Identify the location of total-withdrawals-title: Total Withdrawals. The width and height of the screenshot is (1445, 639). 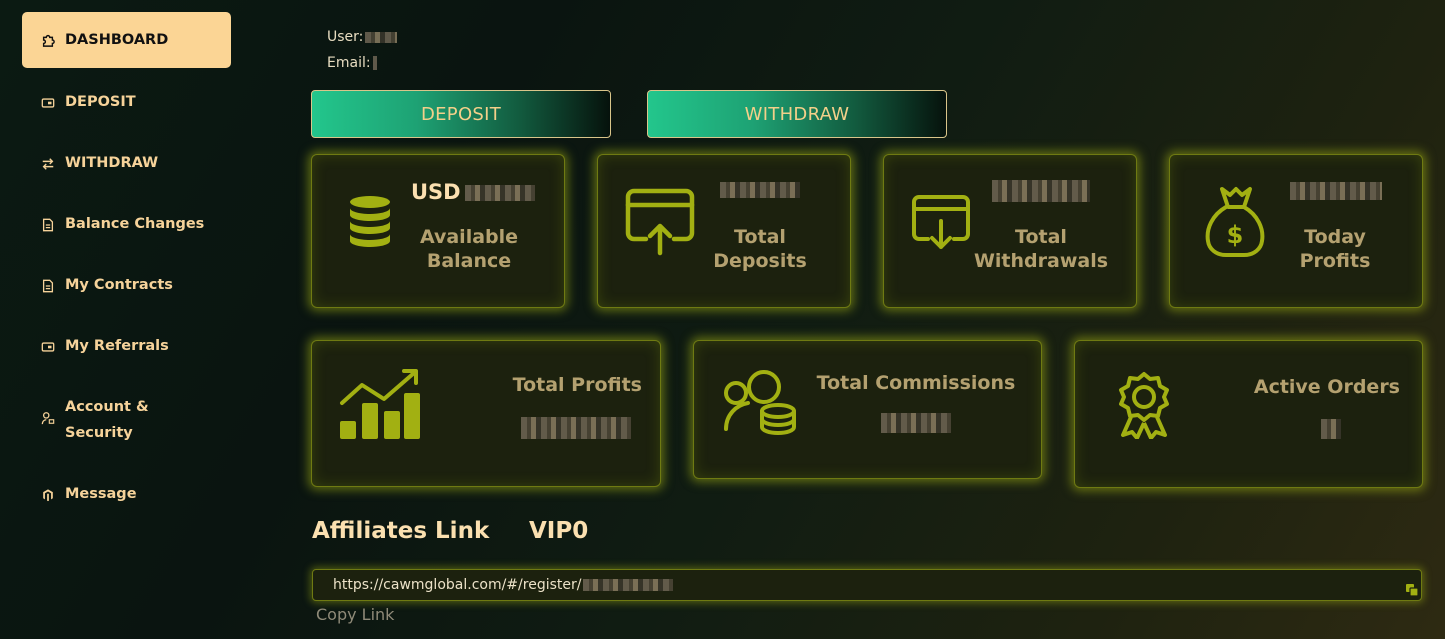
(1041, 249).